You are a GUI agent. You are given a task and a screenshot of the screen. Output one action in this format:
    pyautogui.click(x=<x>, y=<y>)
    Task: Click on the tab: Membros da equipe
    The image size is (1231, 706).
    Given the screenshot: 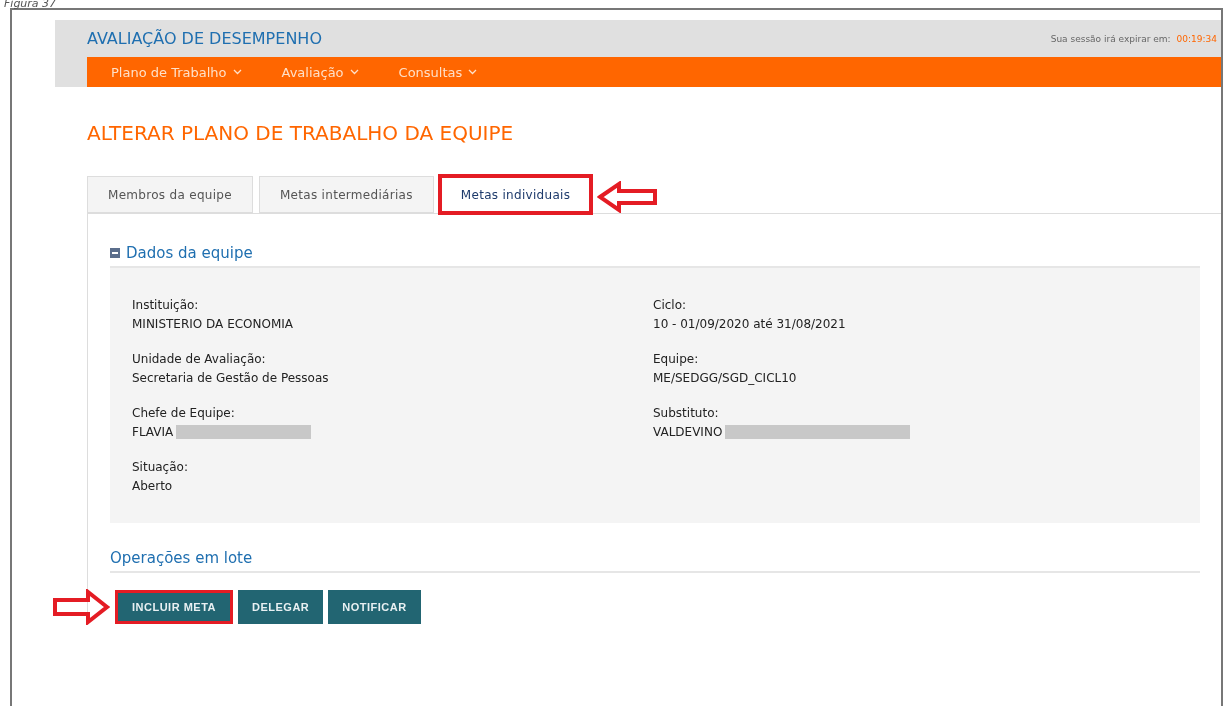 What is the action you would take?
    pyautogui.click(x=170, y=194)
    